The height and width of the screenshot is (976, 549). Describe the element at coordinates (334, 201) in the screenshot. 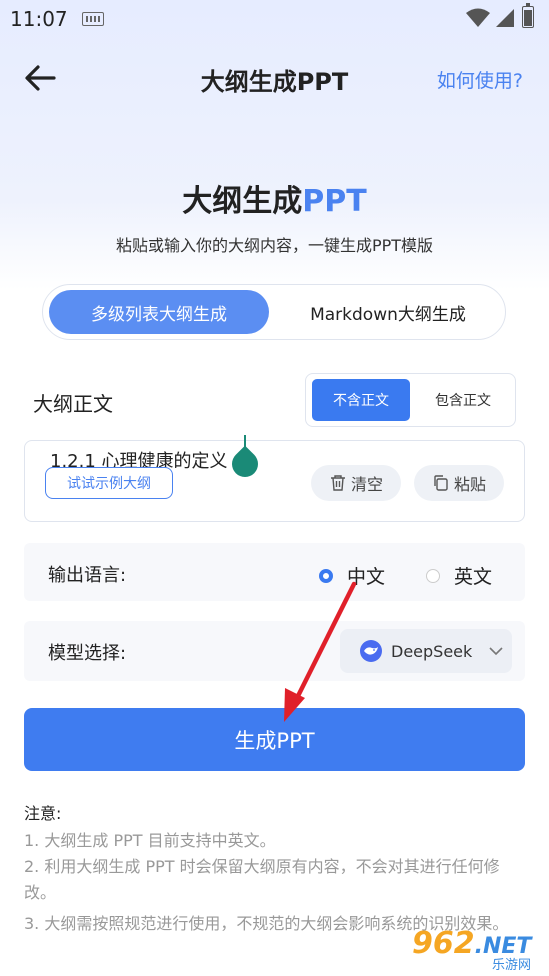

I see `hero-title-accent: PPT` at that location.